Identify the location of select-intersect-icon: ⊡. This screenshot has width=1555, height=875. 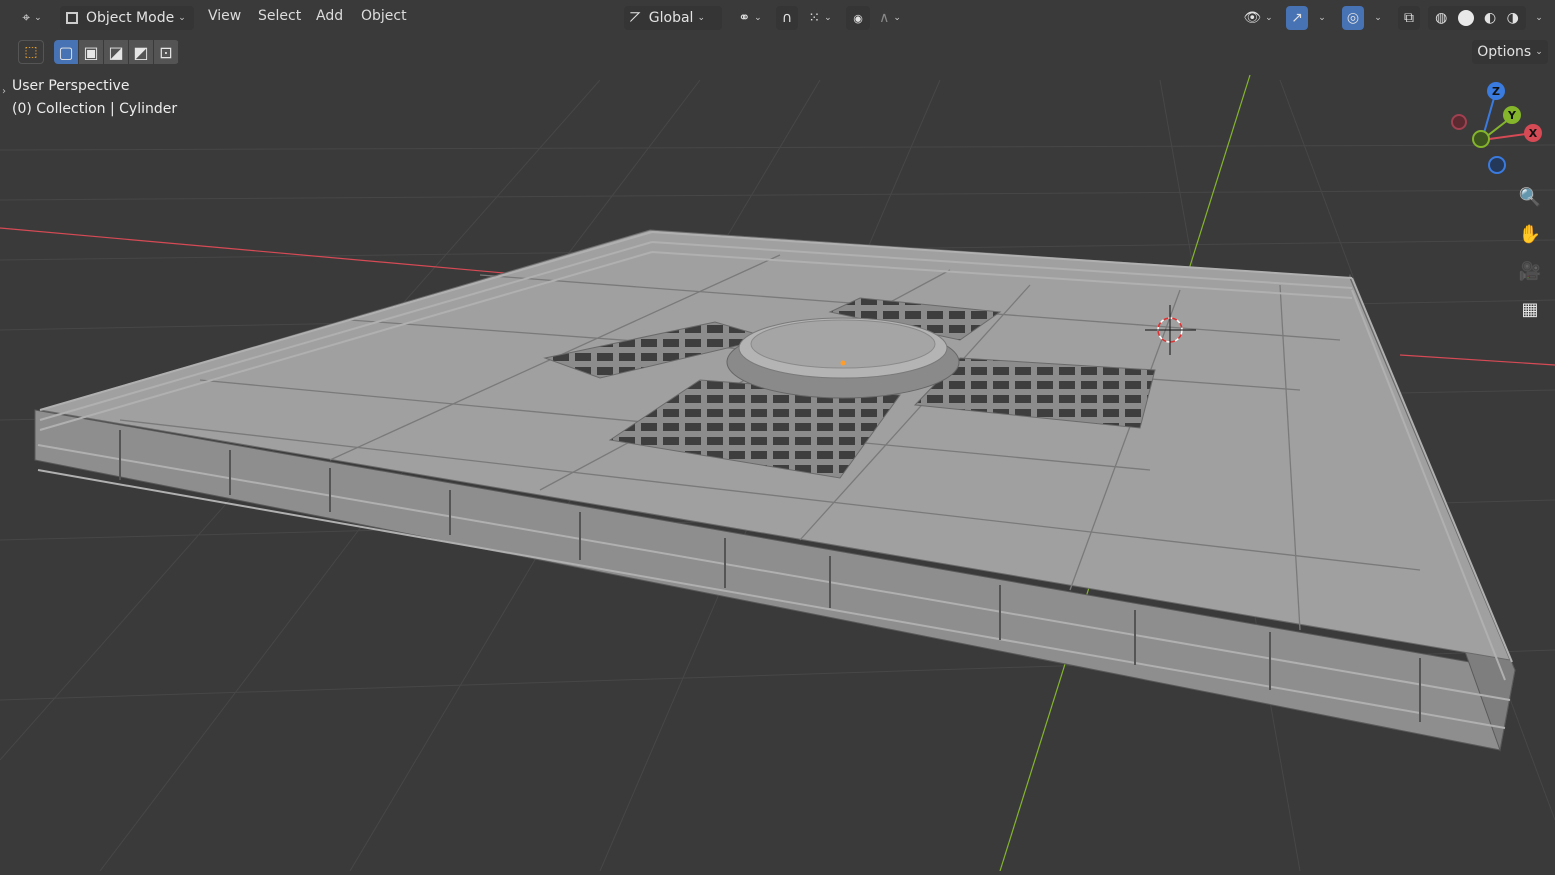
(166, 52).